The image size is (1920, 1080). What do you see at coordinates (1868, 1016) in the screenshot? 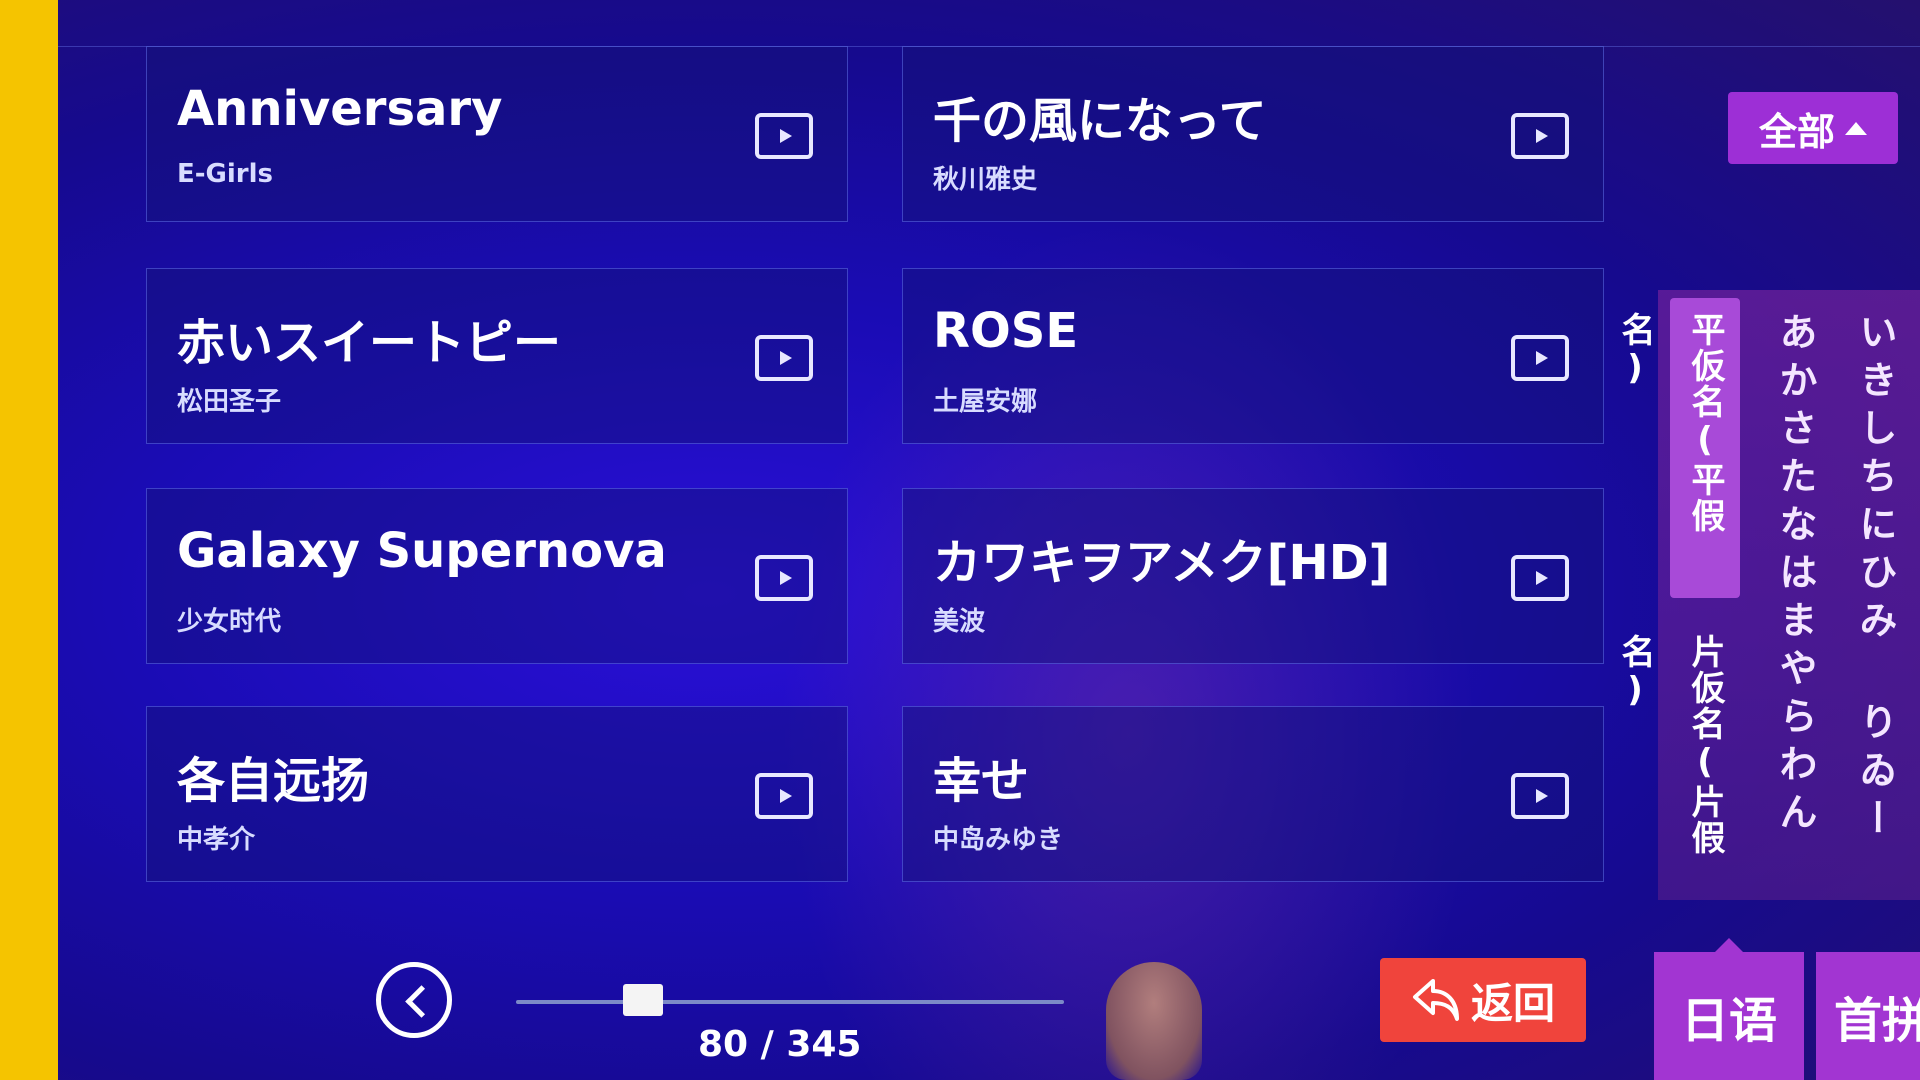
I see `tab-initials: 首拼` at bounding box center [1868, 1016].